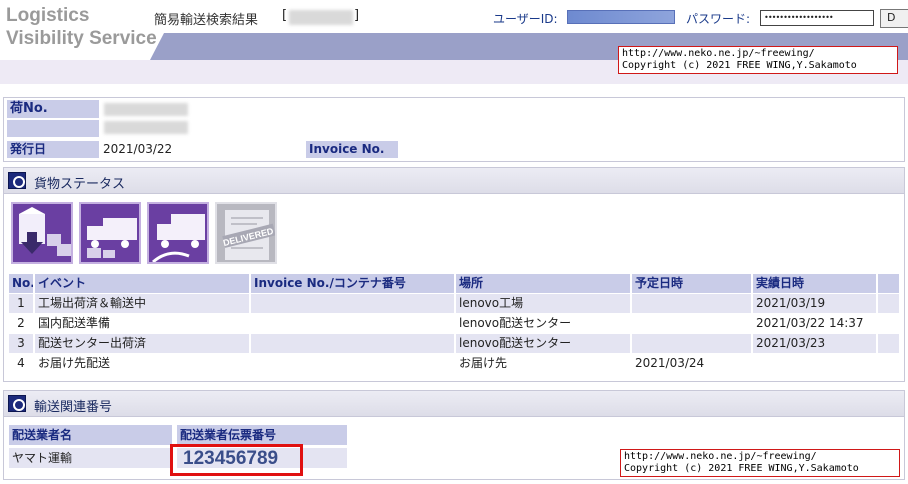  What do you see at coordinates (454, 181) in the screenshot?
I see `cargo-status-header: 貨物ステータス` at bounding box center [454, 181].